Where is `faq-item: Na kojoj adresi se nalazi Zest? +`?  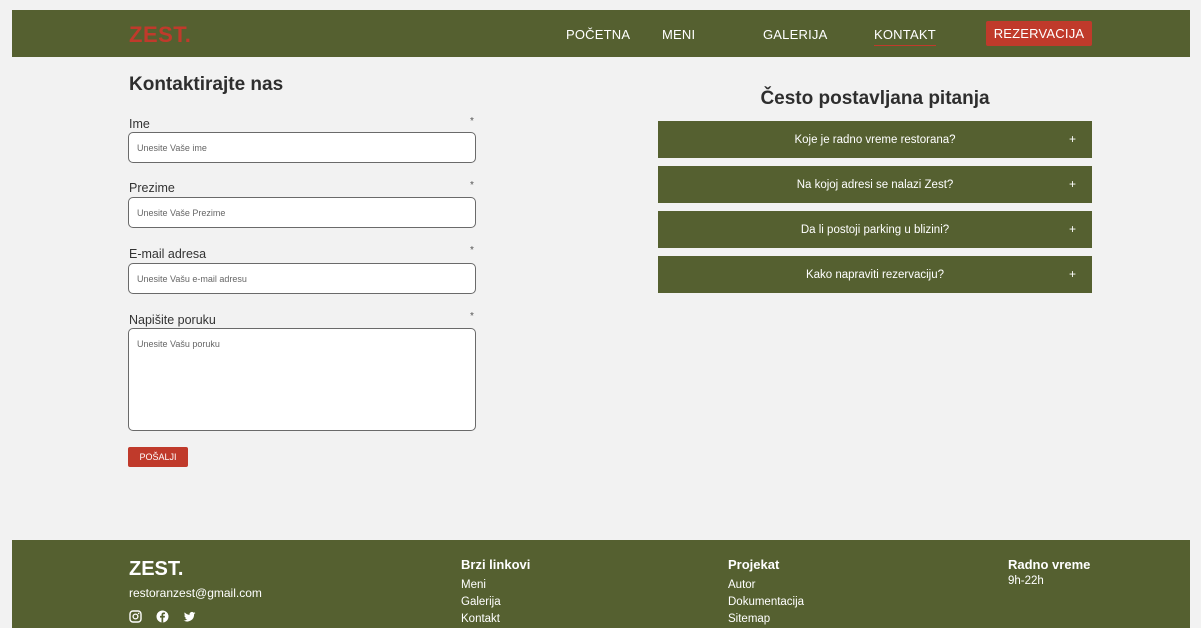
faq-item: Na kojoj adresi se nalazi Zest? + is located at coordinates (875, 184).